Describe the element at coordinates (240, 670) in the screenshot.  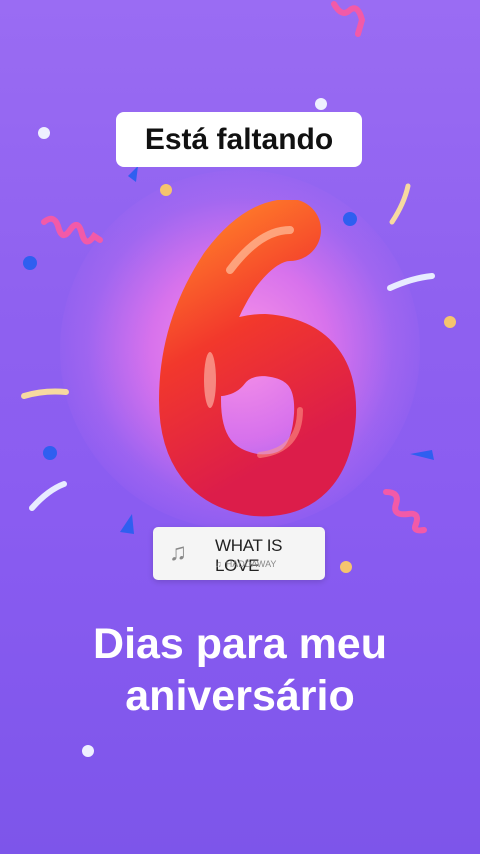
I see `caption-text: Dias para meu aniversário` at that location.